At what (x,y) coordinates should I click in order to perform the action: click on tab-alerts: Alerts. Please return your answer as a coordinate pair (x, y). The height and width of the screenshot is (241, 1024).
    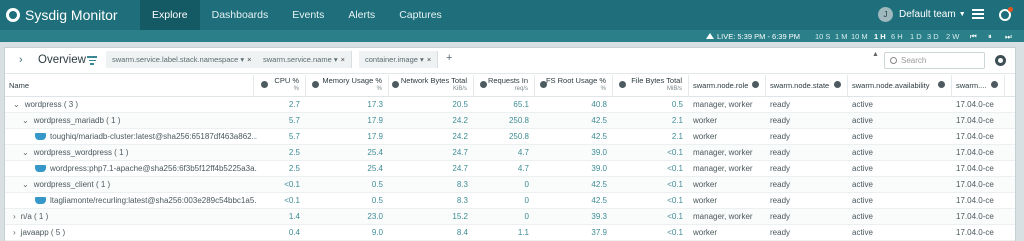
    Looking at the image, I should click on (361, 15).